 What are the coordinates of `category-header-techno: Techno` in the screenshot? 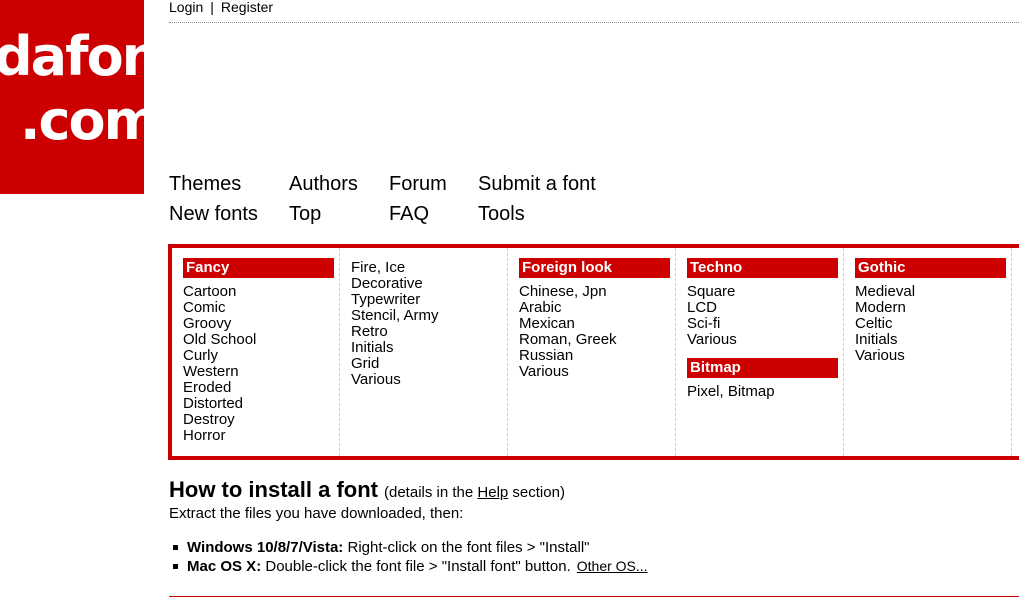 It's located at (762, 268).